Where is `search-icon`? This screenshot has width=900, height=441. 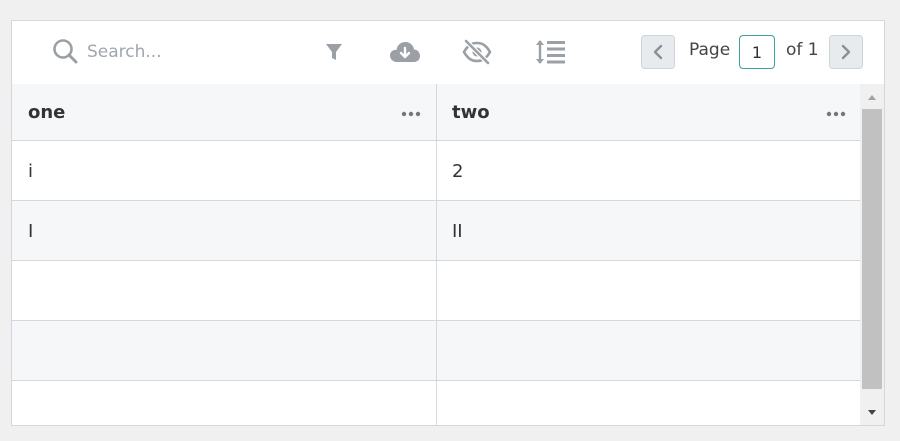
search-icon is located at coordinates (65, 51).